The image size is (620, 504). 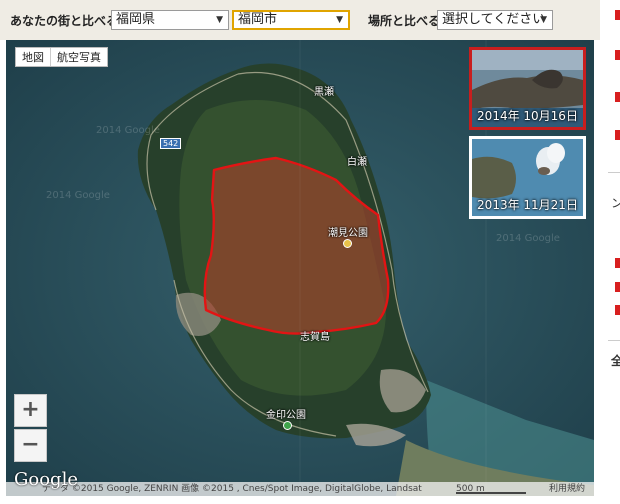 I want to click on road-shield: 542, so click(x=171, y=143).